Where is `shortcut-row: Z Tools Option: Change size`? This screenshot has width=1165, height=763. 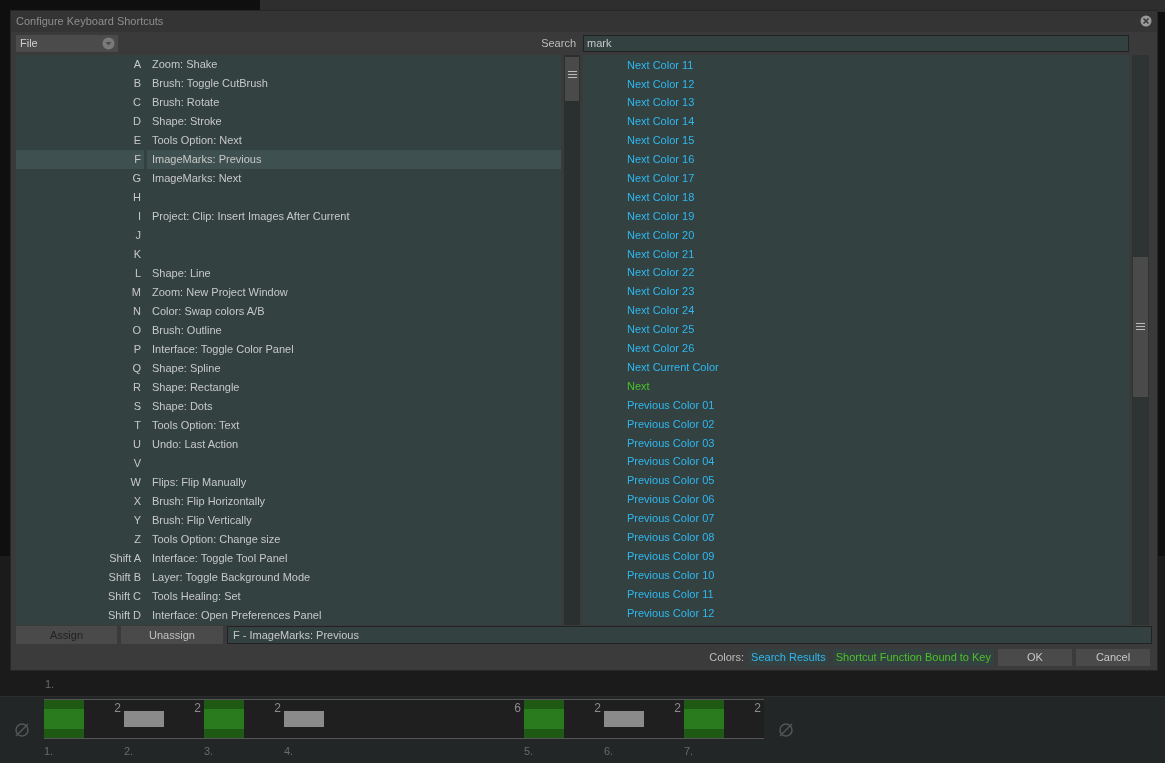
shortcut-row: Z Tools Option: Change size is located at coordinates (288, 539).